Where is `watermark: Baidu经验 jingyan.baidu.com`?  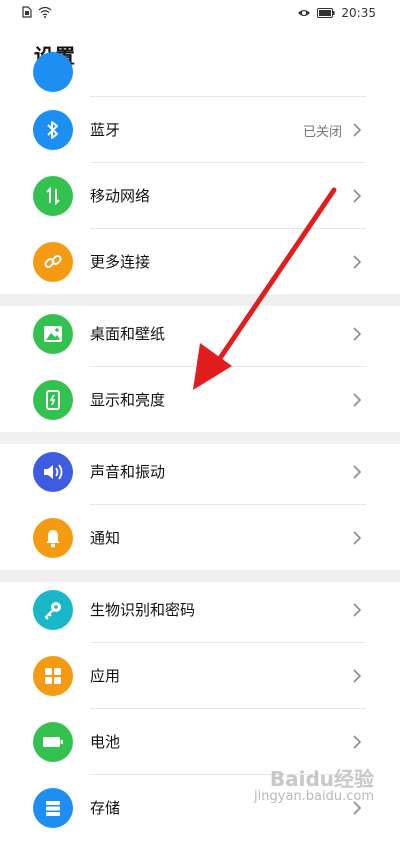
watermark: Baidu经验 jingyan.baidu.com is located at coordinates (314, 786).